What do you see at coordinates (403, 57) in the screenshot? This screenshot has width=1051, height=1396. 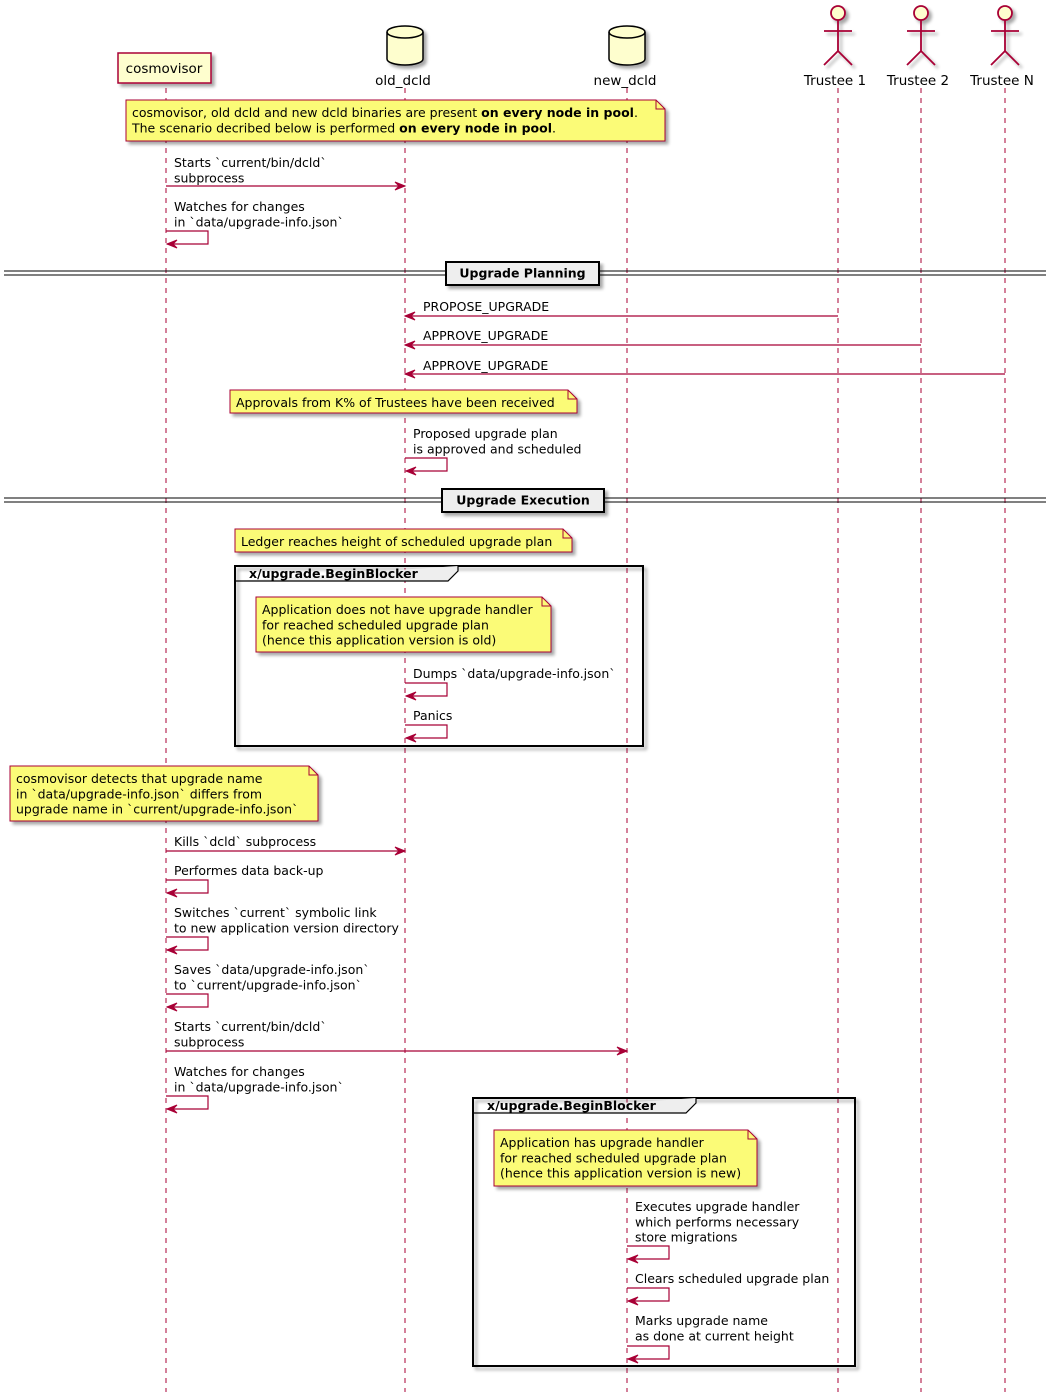 I see `participant-database: old_dcld` at bounding box center [403, 57].